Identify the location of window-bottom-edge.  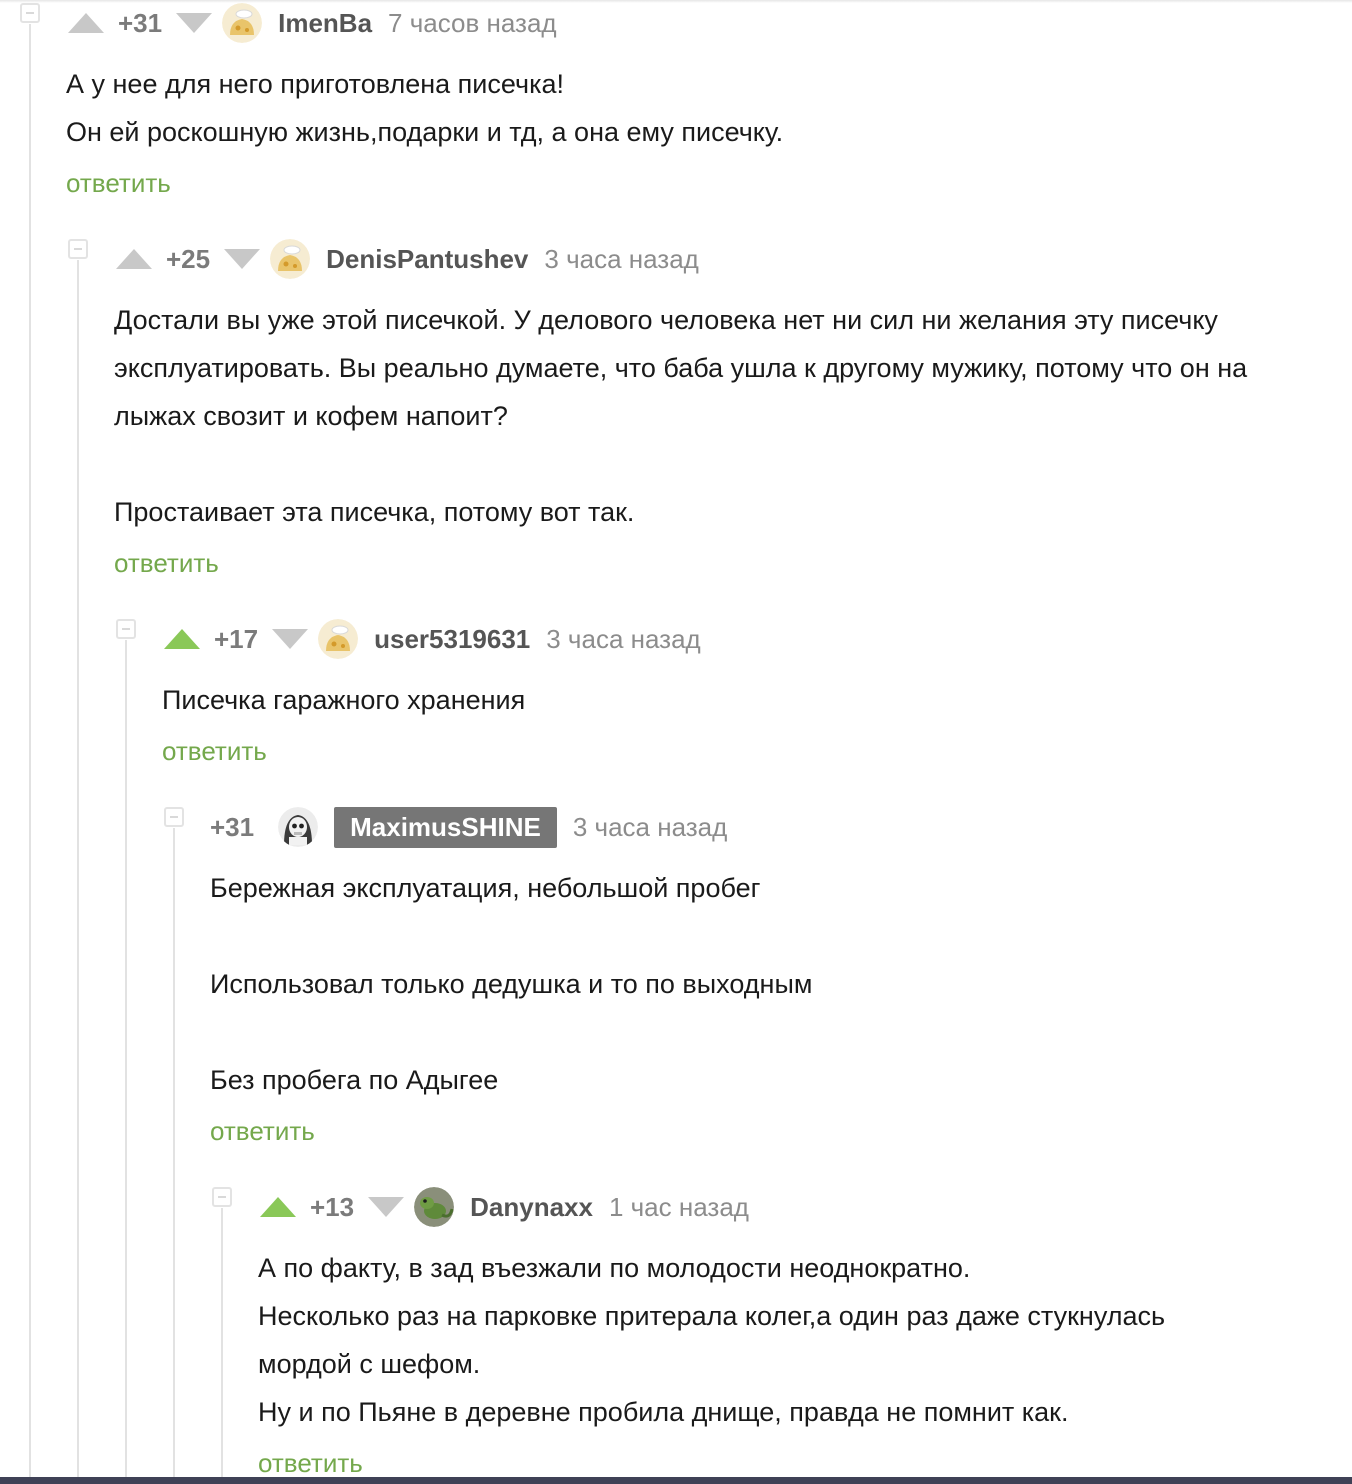
(676, 1480).